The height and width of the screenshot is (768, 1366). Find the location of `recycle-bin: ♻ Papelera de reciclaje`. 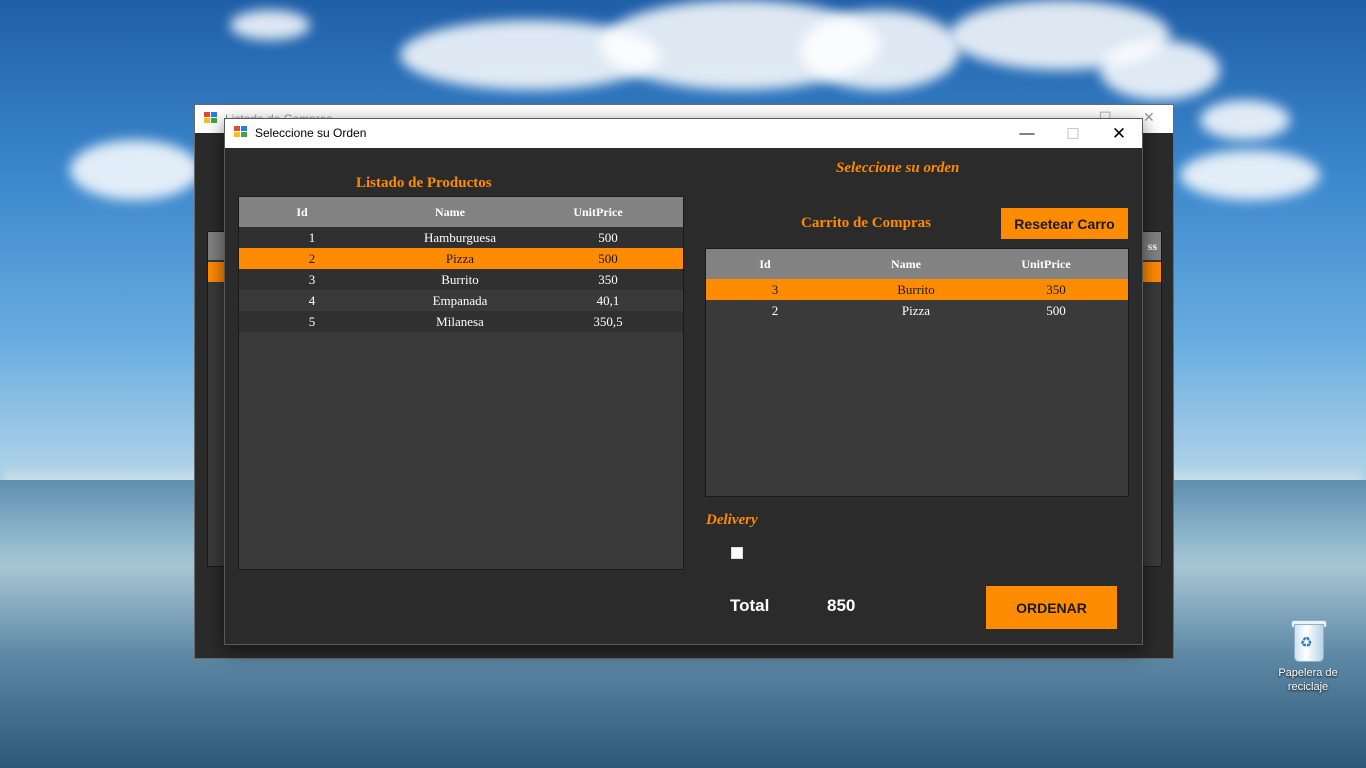

recycle-bin: ♻ Papelera de reciclaje is located at coordinates (1308, 656).